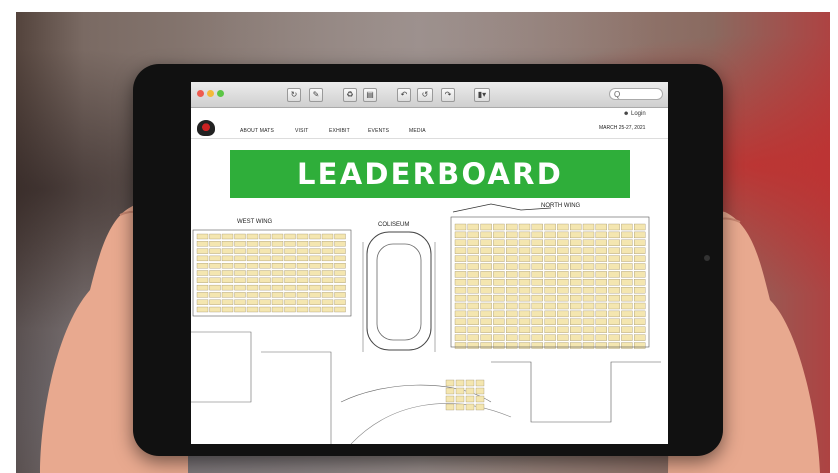  Describe the element at coordinates (448, 95) in the screenshot. I see `forward-icon: ↷` at that location.